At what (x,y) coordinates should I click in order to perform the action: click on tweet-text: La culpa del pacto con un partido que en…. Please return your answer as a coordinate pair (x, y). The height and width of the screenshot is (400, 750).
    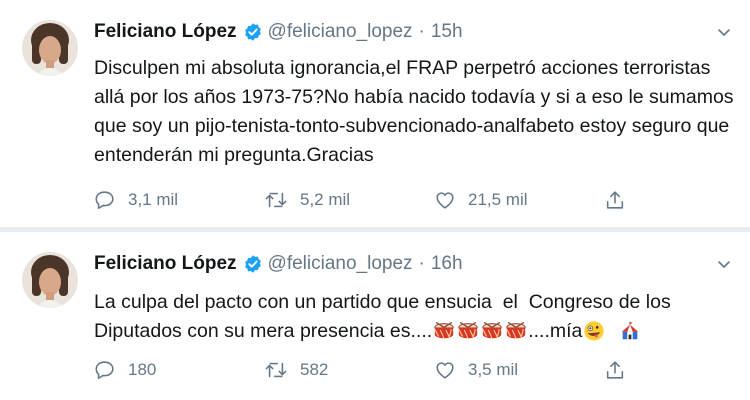
    Looking at the image, I should click on (414, 317).